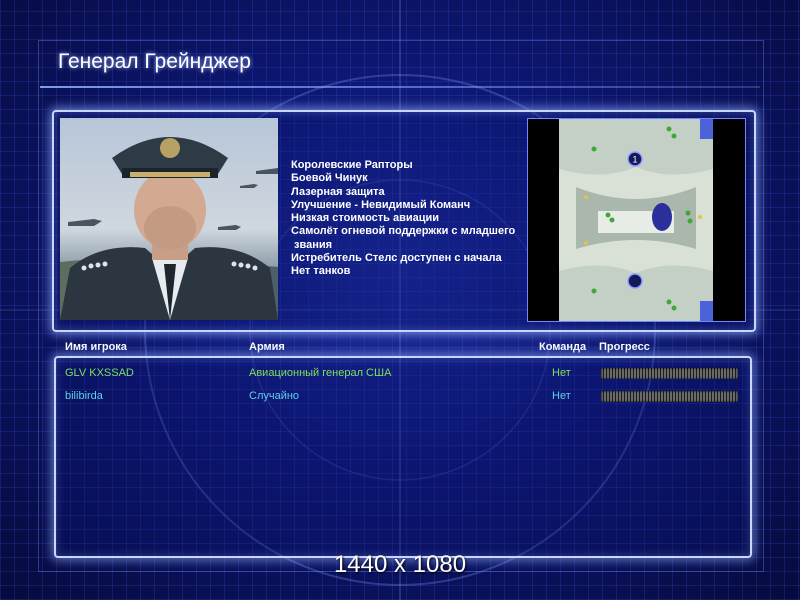 The image size is (800, 600). I want to click on feature-item: Боевой Чинук, so click(329, 178).